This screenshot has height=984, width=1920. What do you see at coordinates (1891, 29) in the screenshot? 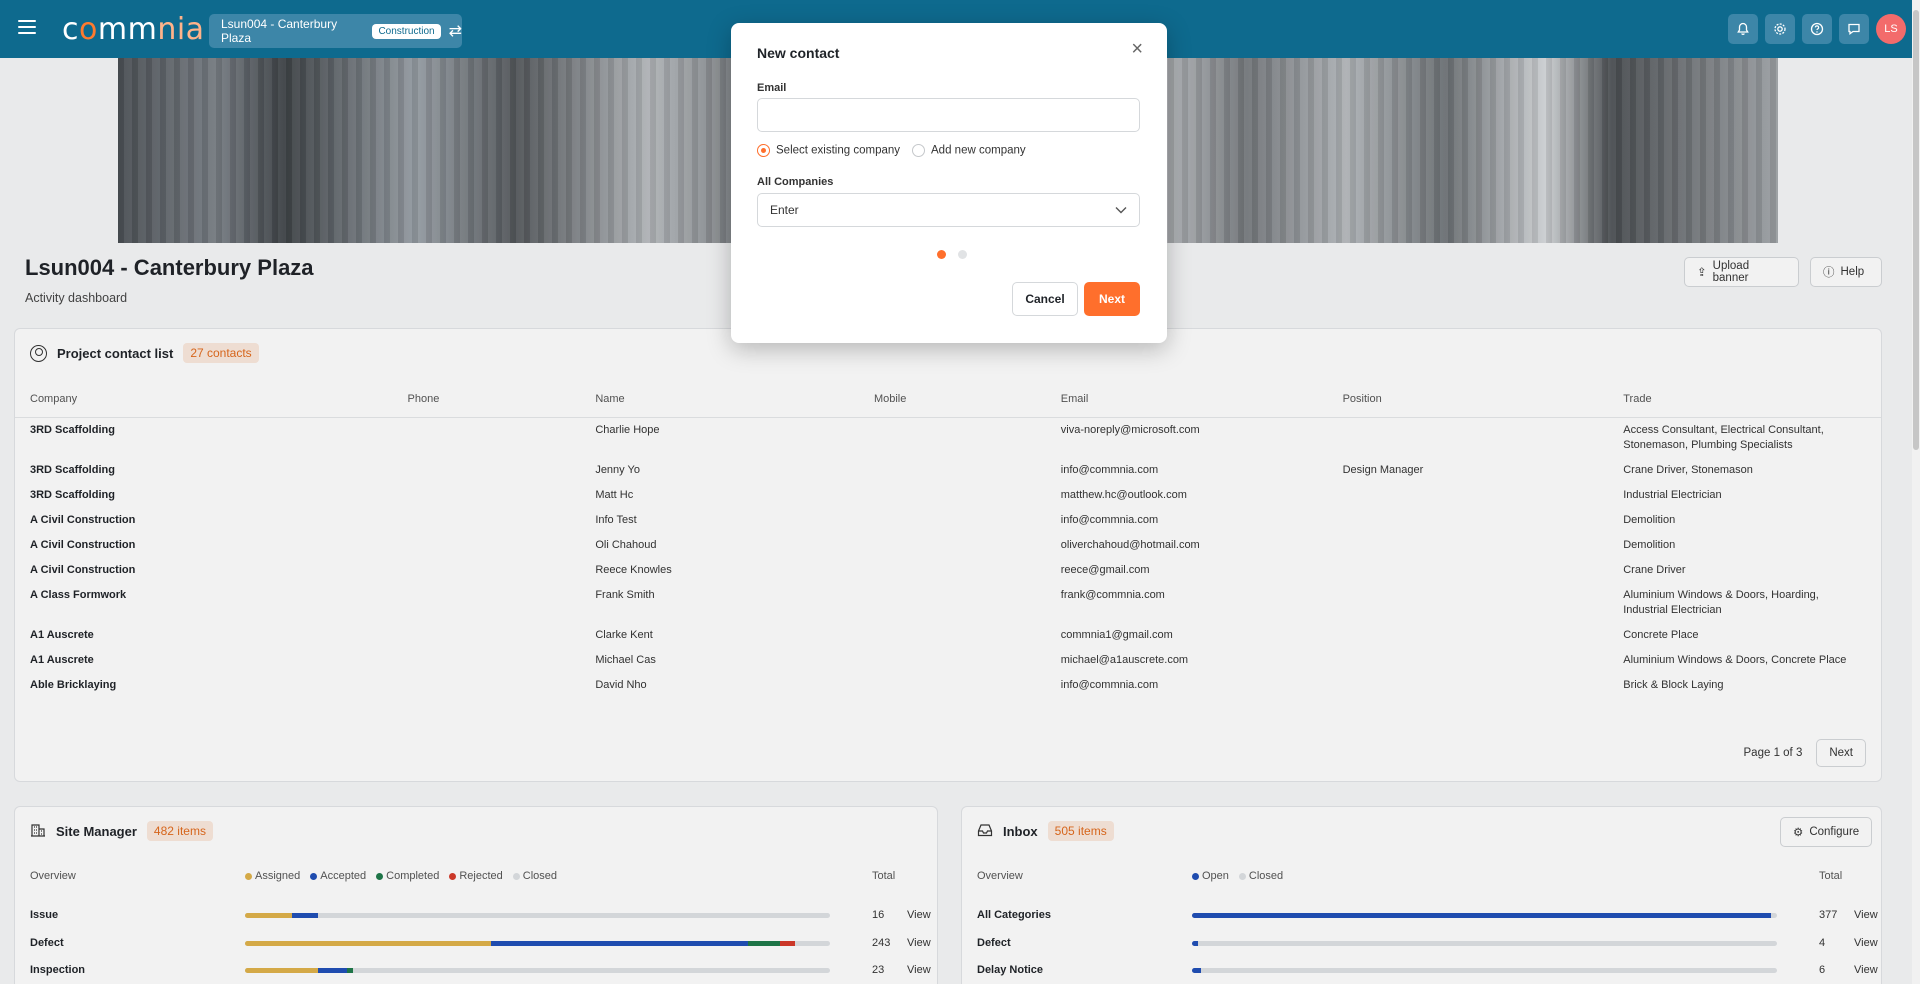
I see `user-avatar: LS` at bounding box center [1891, 29].